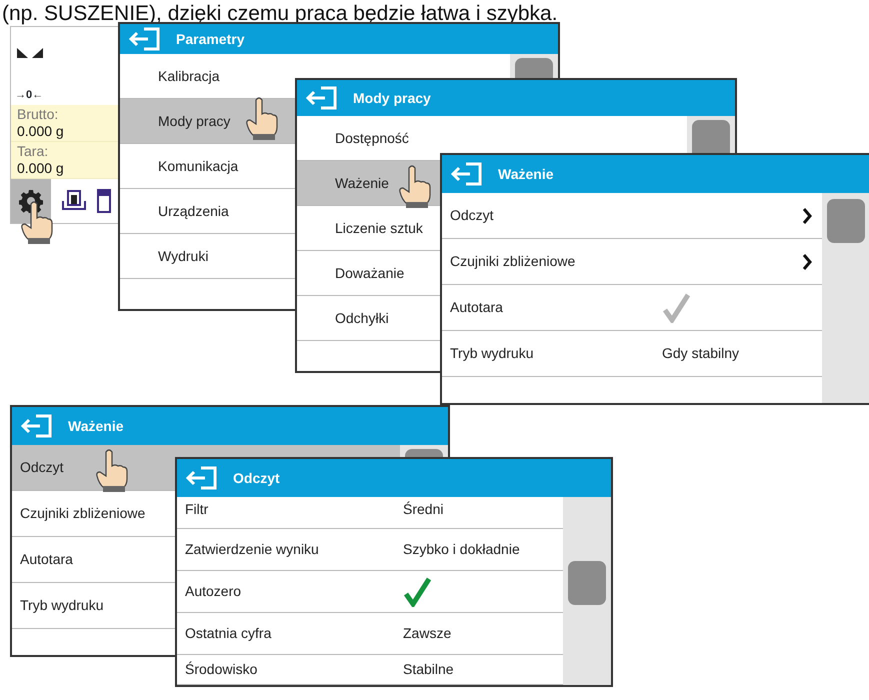 Image resolution: width=869 pixels, height=700 pixels. Describe the element at coordinates (33, 151) in the screenshot. I see `reading-label: Tara:` at that location.